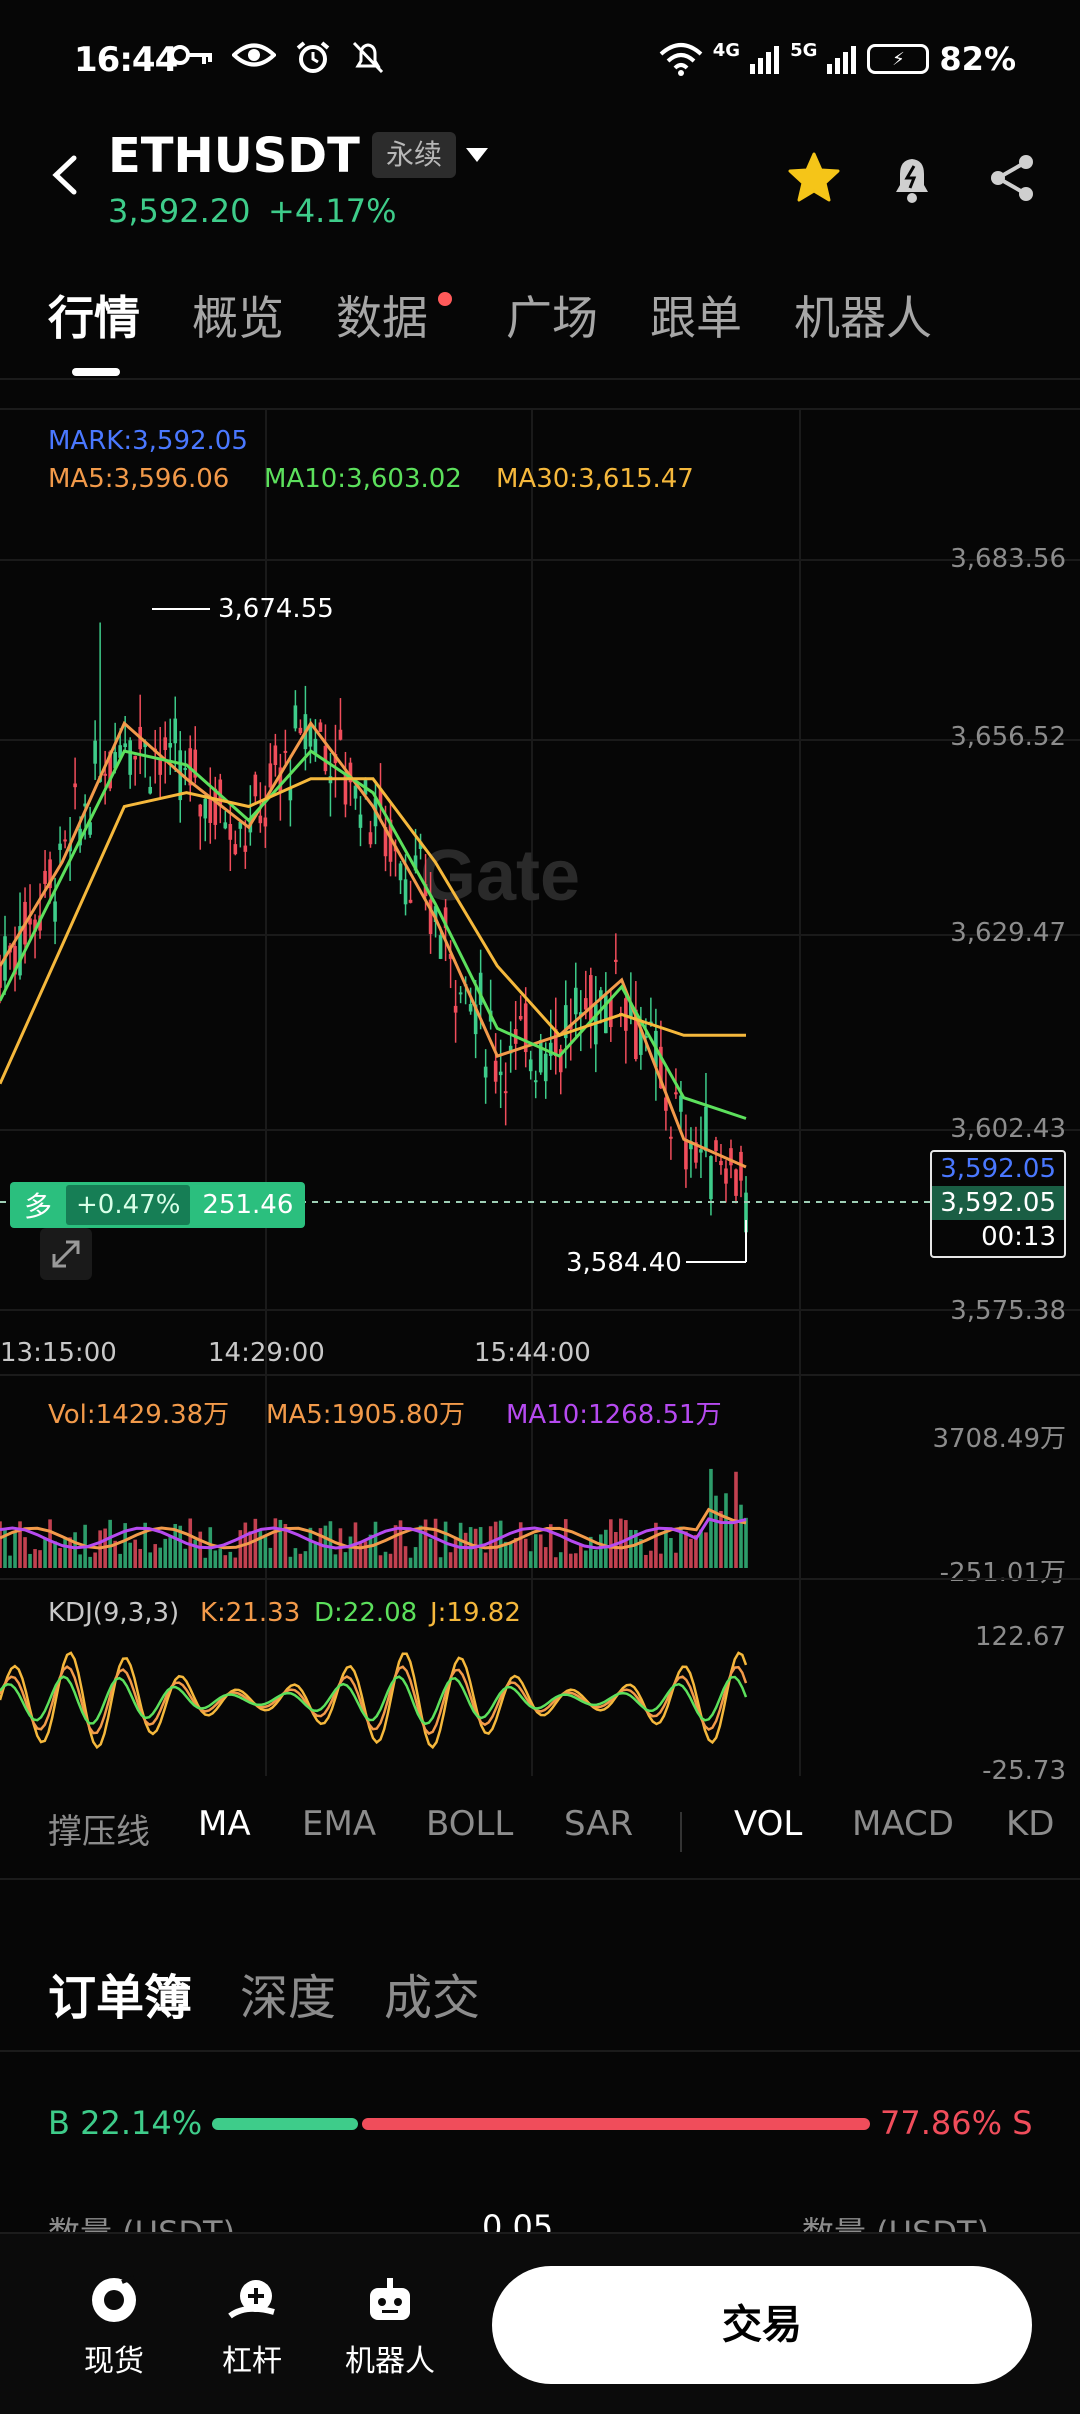 The height and width of the screenshot is (2414, 1080). Describe the element at coordinates (977, 59) in the screenshot. I see `battery-level: 82%` at that location.